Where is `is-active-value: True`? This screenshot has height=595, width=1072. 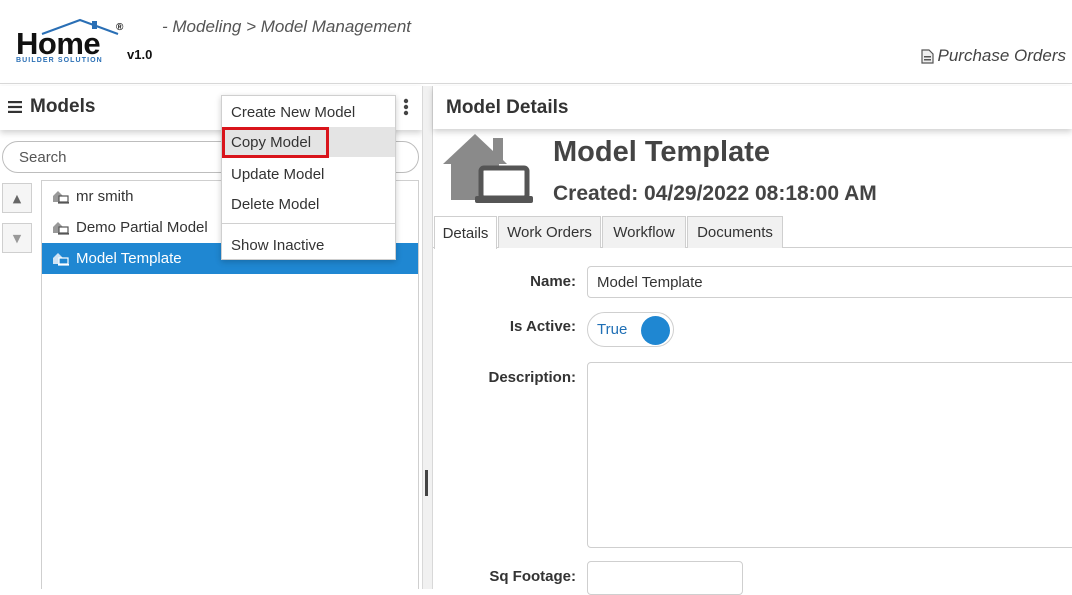 is-active-value: True is located at coordinates (612, 329).